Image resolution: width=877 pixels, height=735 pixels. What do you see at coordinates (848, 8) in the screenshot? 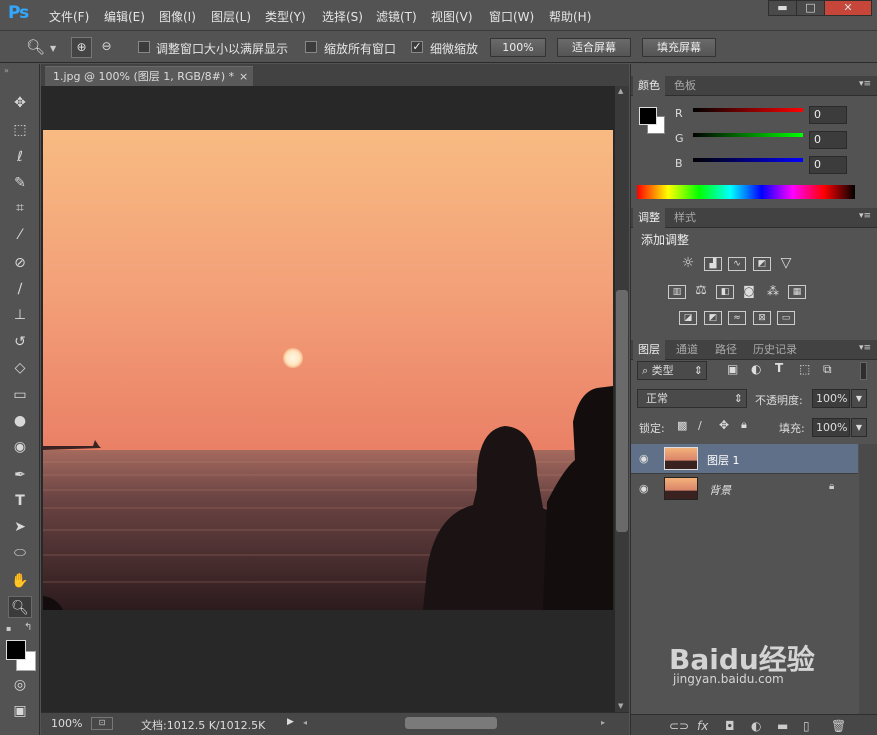
I see `close-button: ✕` at bounding box center [848, 8].